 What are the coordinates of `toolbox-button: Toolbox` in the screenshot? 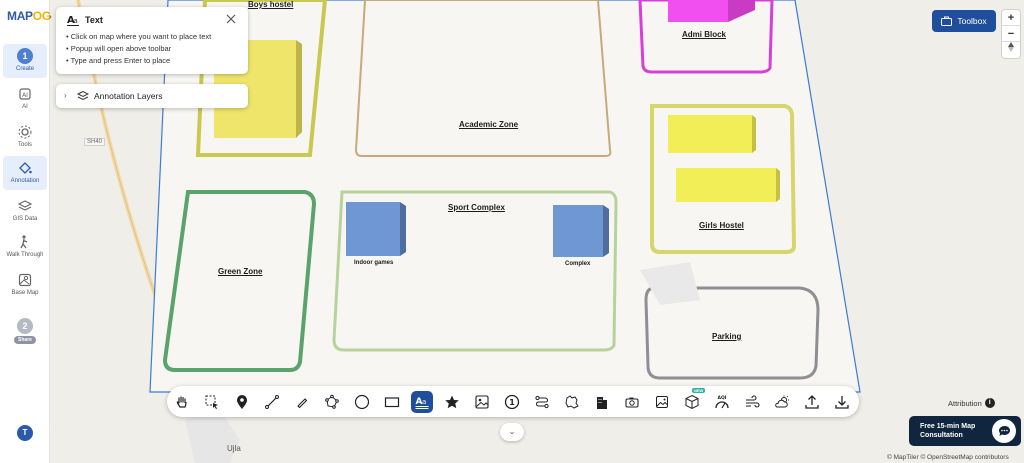 It's located at (964, 21).